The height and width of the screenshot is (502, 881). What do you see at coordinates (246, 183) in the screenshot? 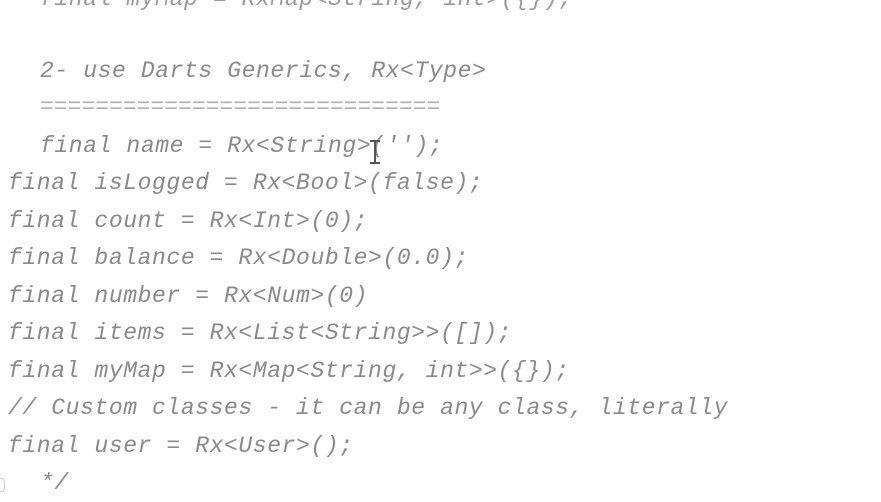
I see `code-line-is-logged: final isLogged = Rx<Bool>(false);` at bounding box center [246, 183].